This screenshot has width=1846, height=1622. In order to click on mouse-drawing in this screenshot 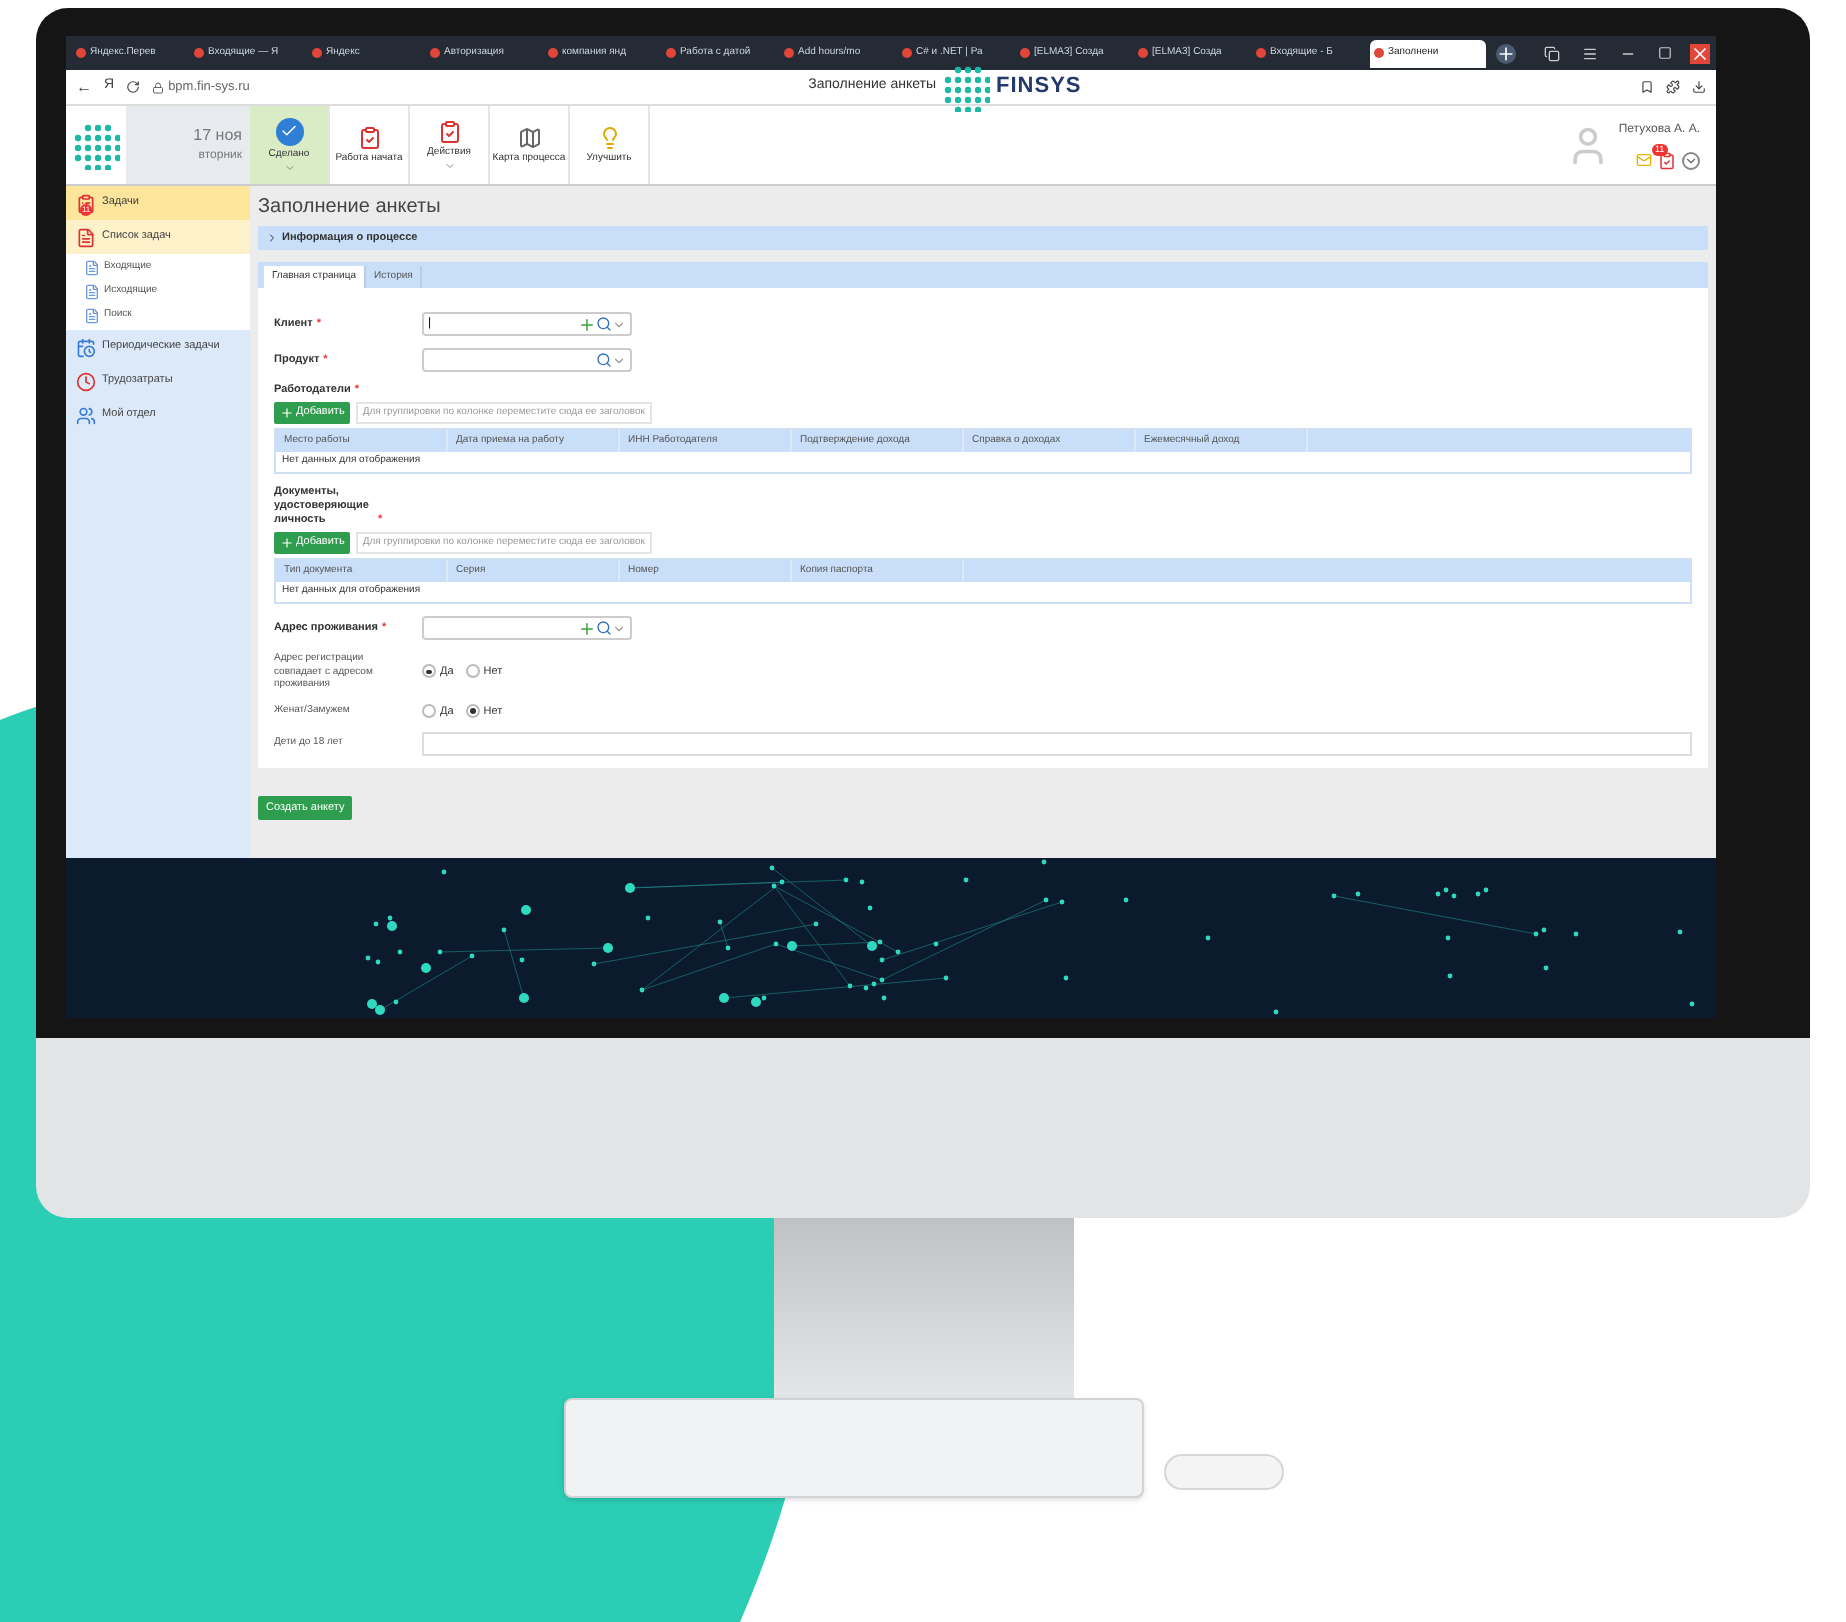, I will do `click(1223, 1472)`.